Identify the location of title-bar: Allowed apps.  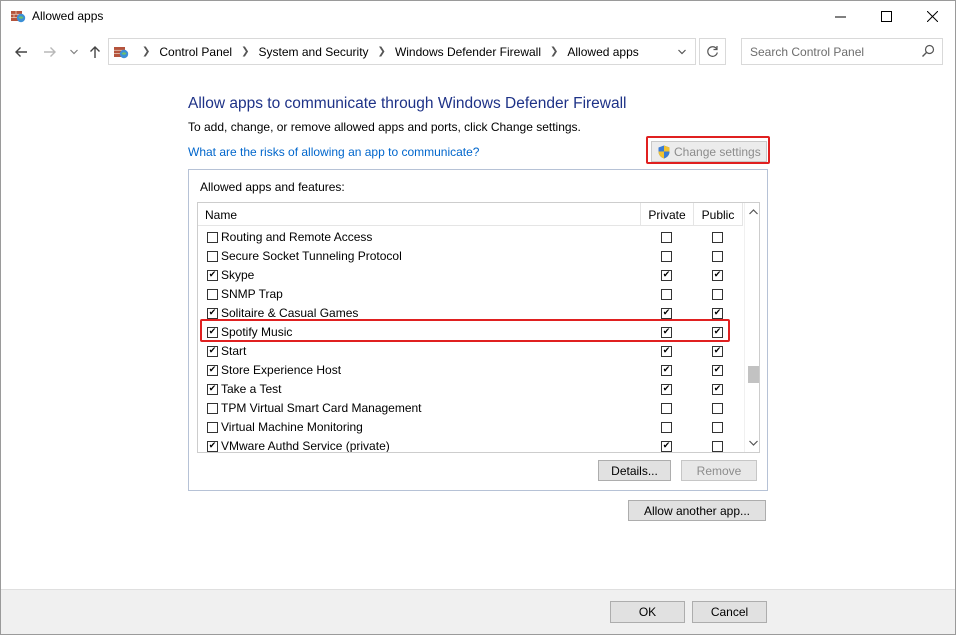
(478, 16).